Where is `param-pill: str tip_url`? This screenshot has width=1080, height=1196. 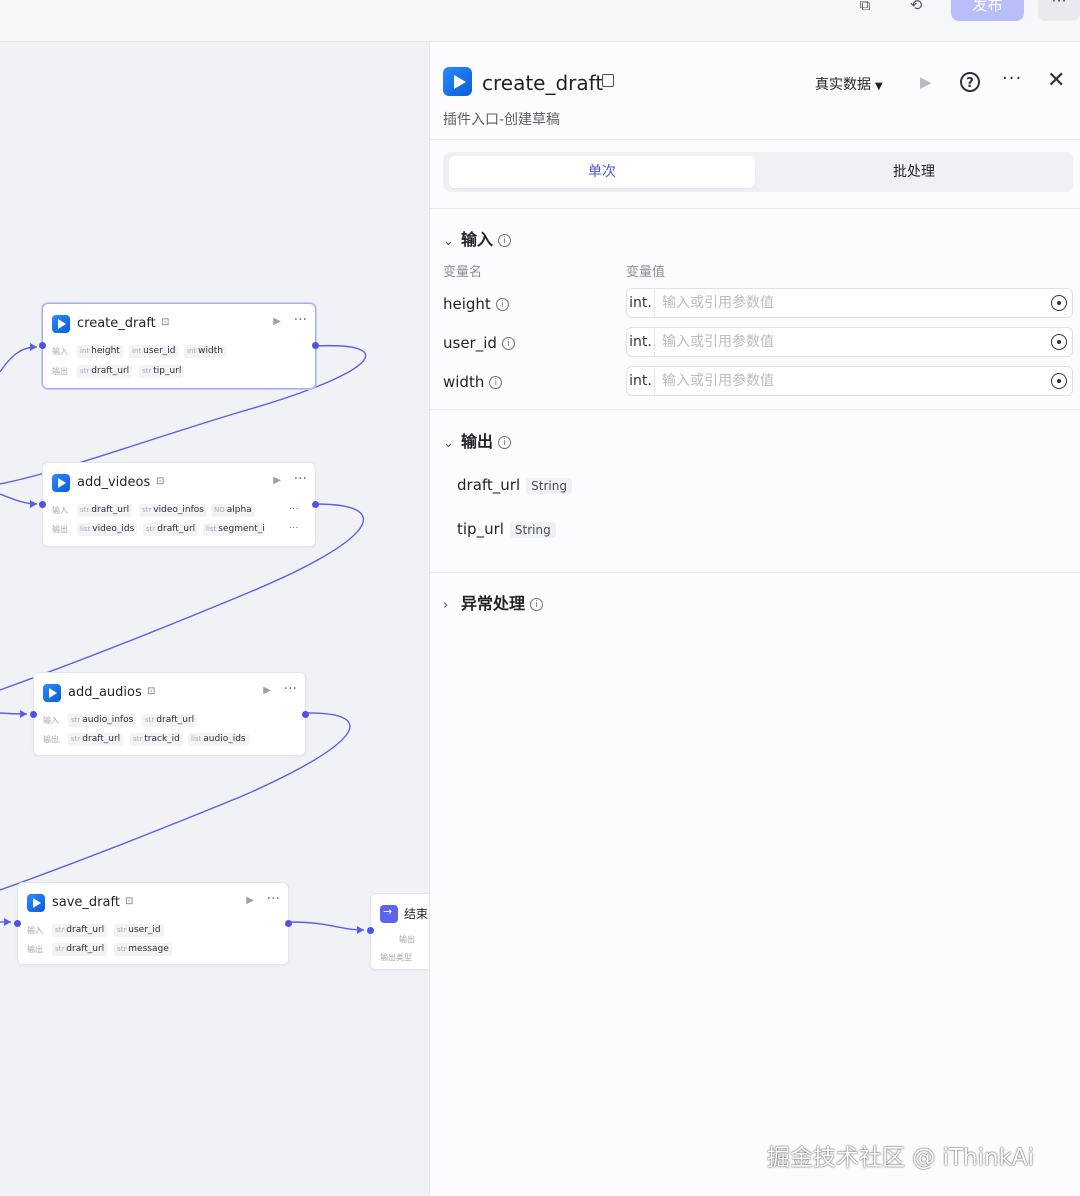 param-pill: str tip_url is located at coordinates (162, 371).